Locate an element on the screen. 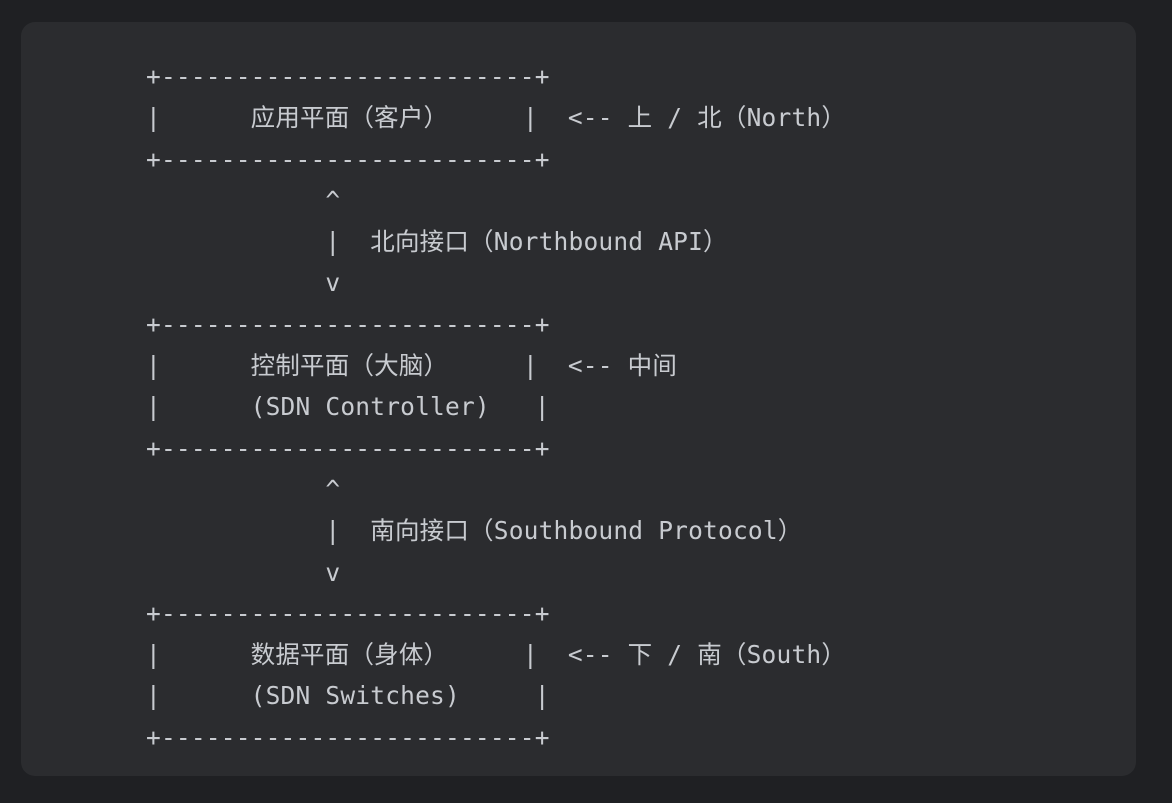 This screenshot has height=803, width=1172. northbound-interface-label: | 北向接口（Northbound API） is located at coordinates (437, 242).